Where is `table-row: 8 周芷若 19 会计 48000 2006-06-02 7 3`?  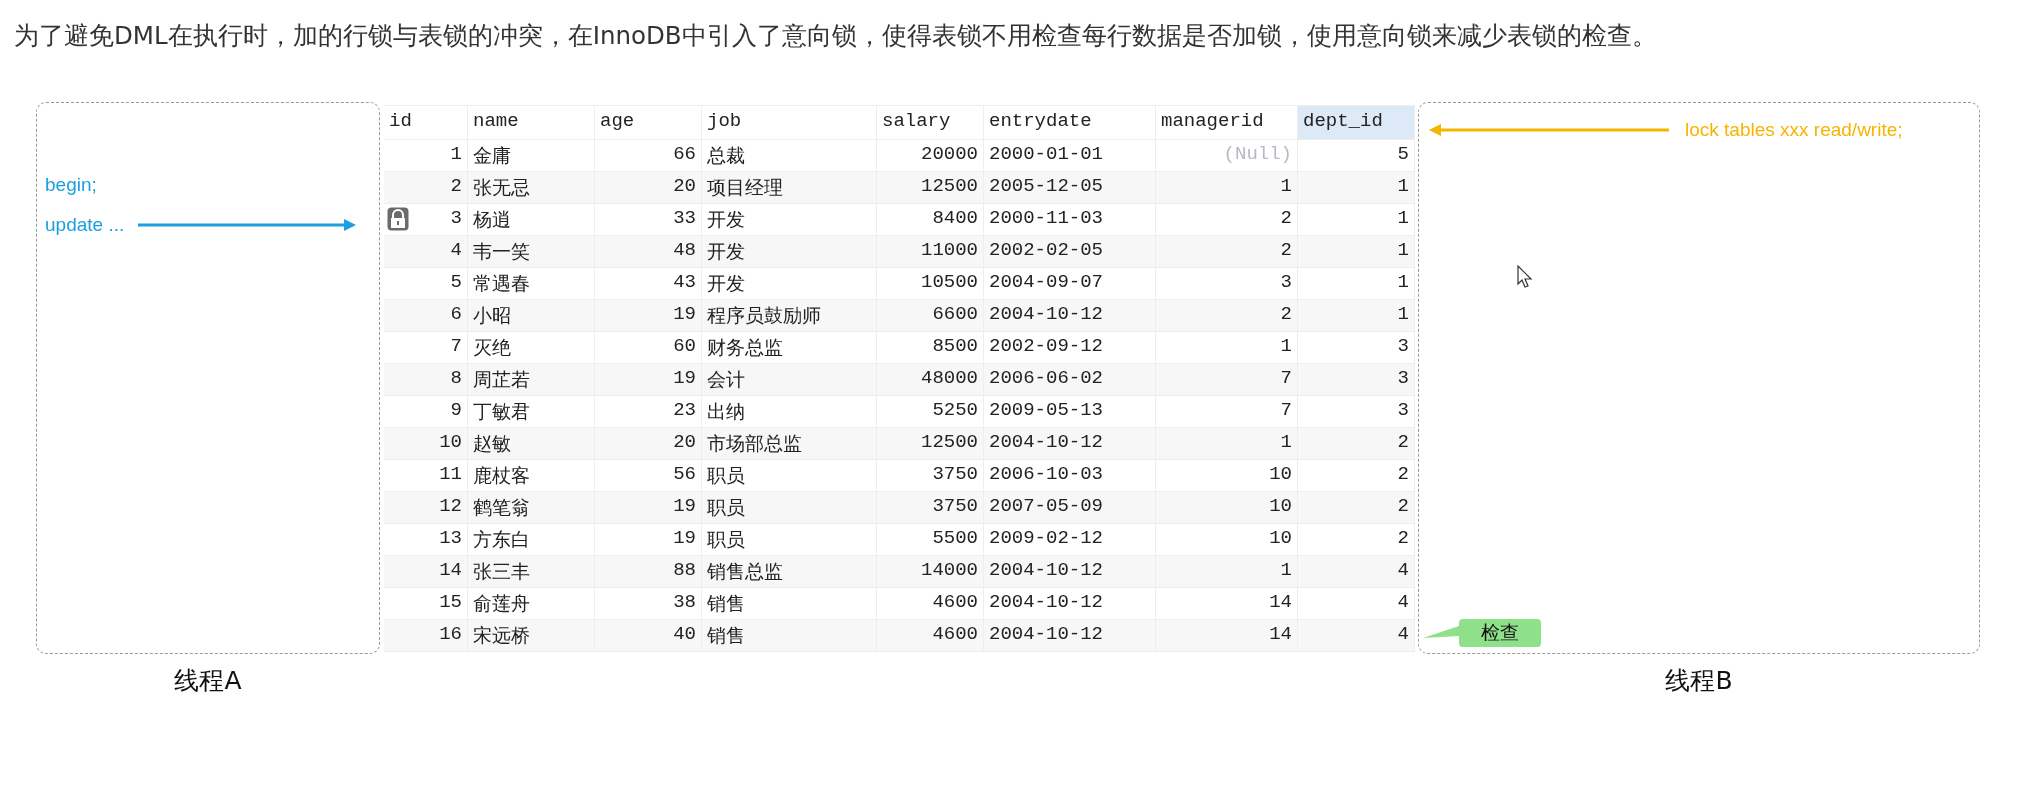 table-row: 8 周芷若 19 会计 48000 2006-06-02 7 3 is located at coordinates (899, 380).